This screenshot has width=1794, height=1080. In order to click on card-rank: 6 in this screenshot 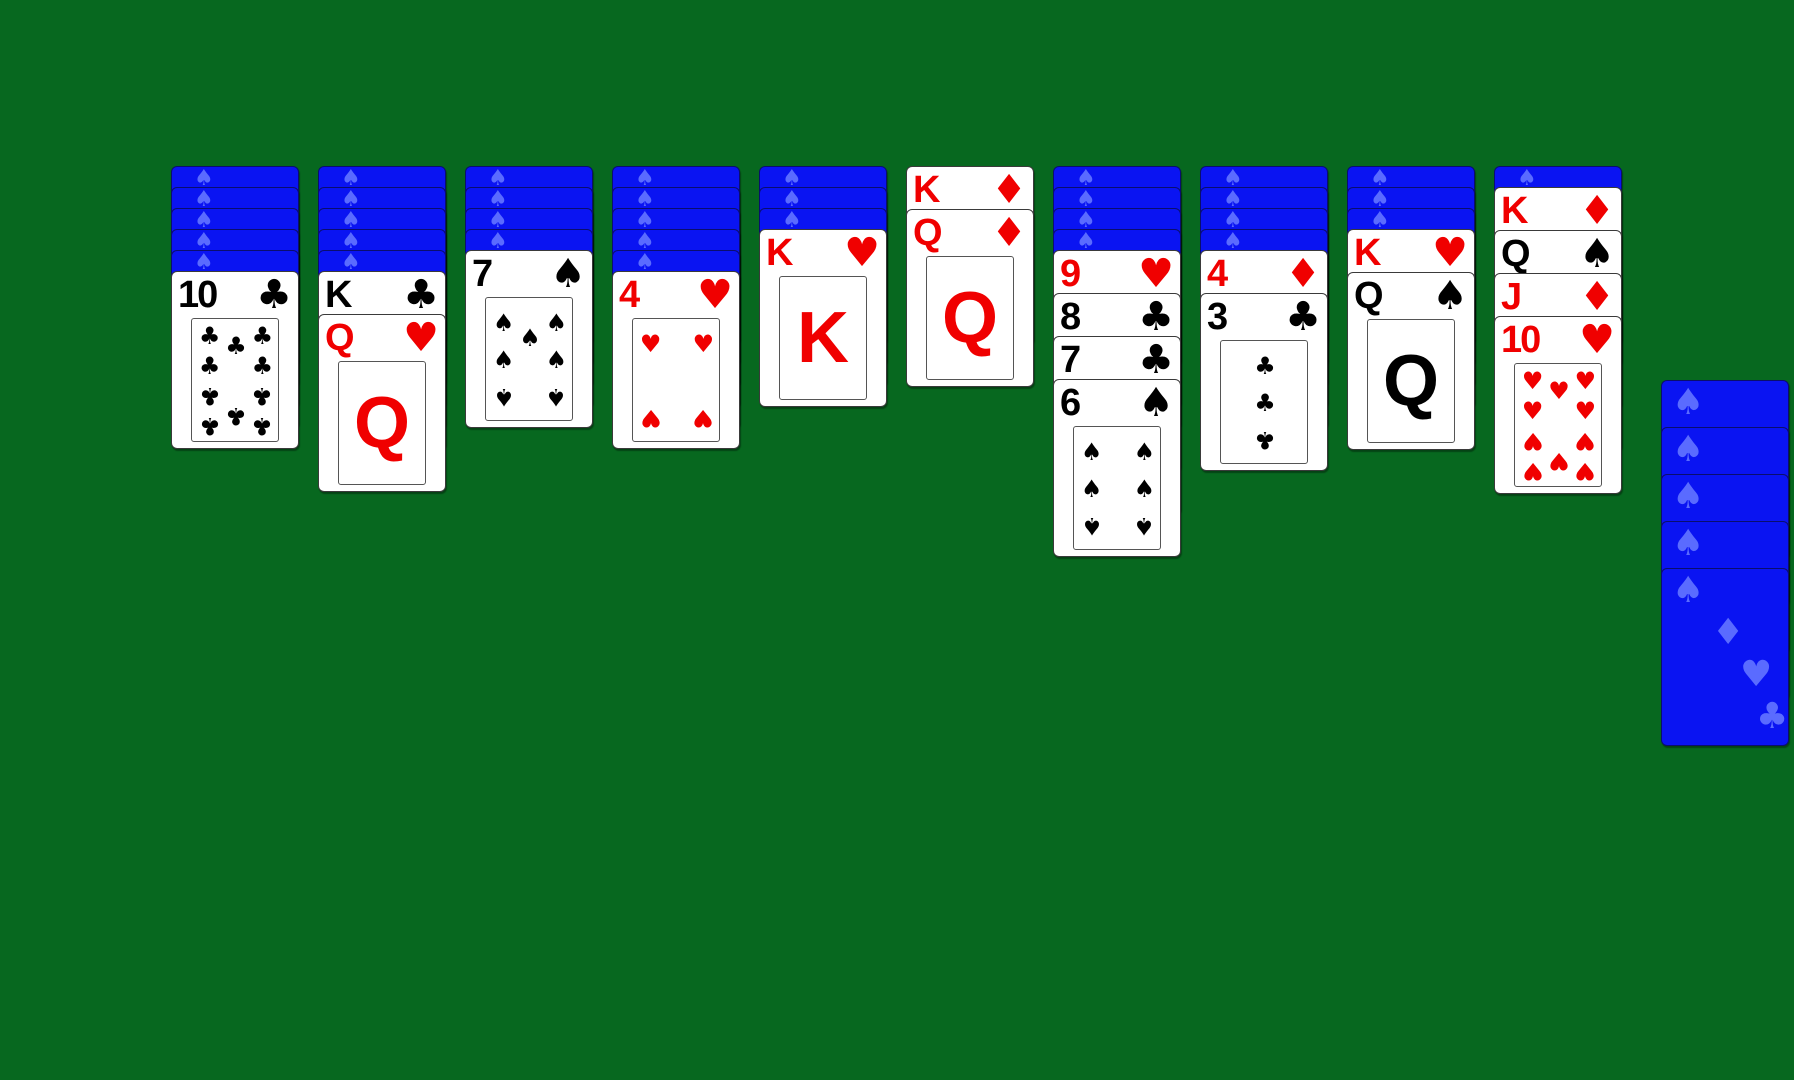, I will do `click(1070, 403)`.